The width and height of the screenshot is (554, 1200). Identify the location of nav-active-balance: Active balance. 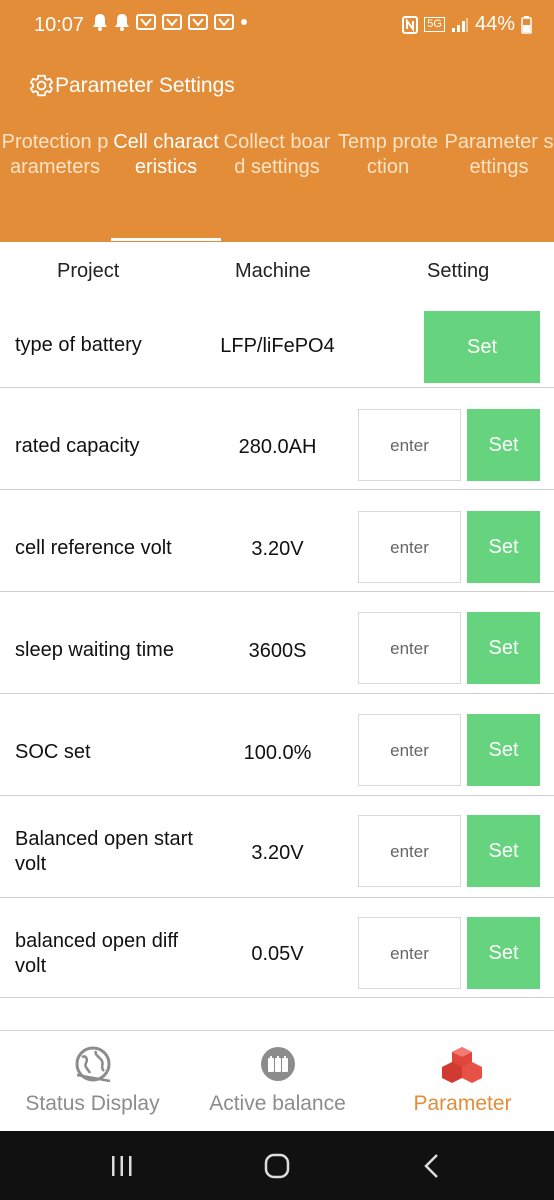
(277, 1081).